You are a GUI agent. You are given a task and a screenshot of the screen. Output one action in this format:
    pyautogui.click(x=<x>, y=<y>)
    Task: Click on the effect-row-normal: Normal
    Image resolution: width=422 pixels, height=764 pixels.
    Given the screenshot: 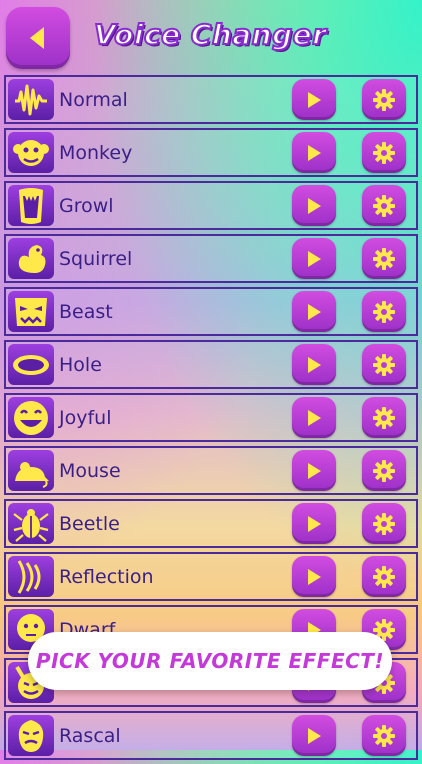 What is the action you would take?
    pyautogui.click(x=211, y=99)
    